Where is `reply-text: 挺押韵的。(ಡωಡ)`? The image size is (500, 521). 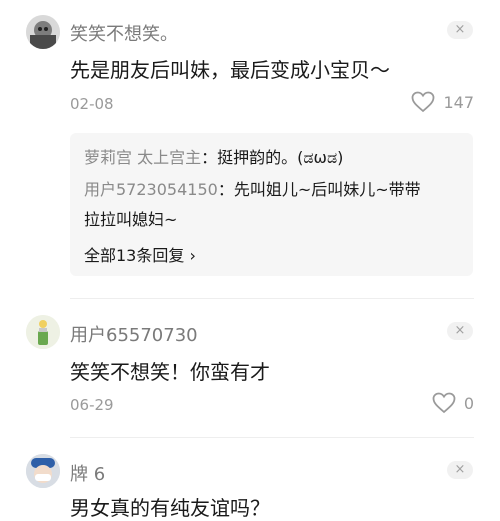 reply-text: 挺押韵的。(ಡωಡ) is located at coordinates (280, 157).